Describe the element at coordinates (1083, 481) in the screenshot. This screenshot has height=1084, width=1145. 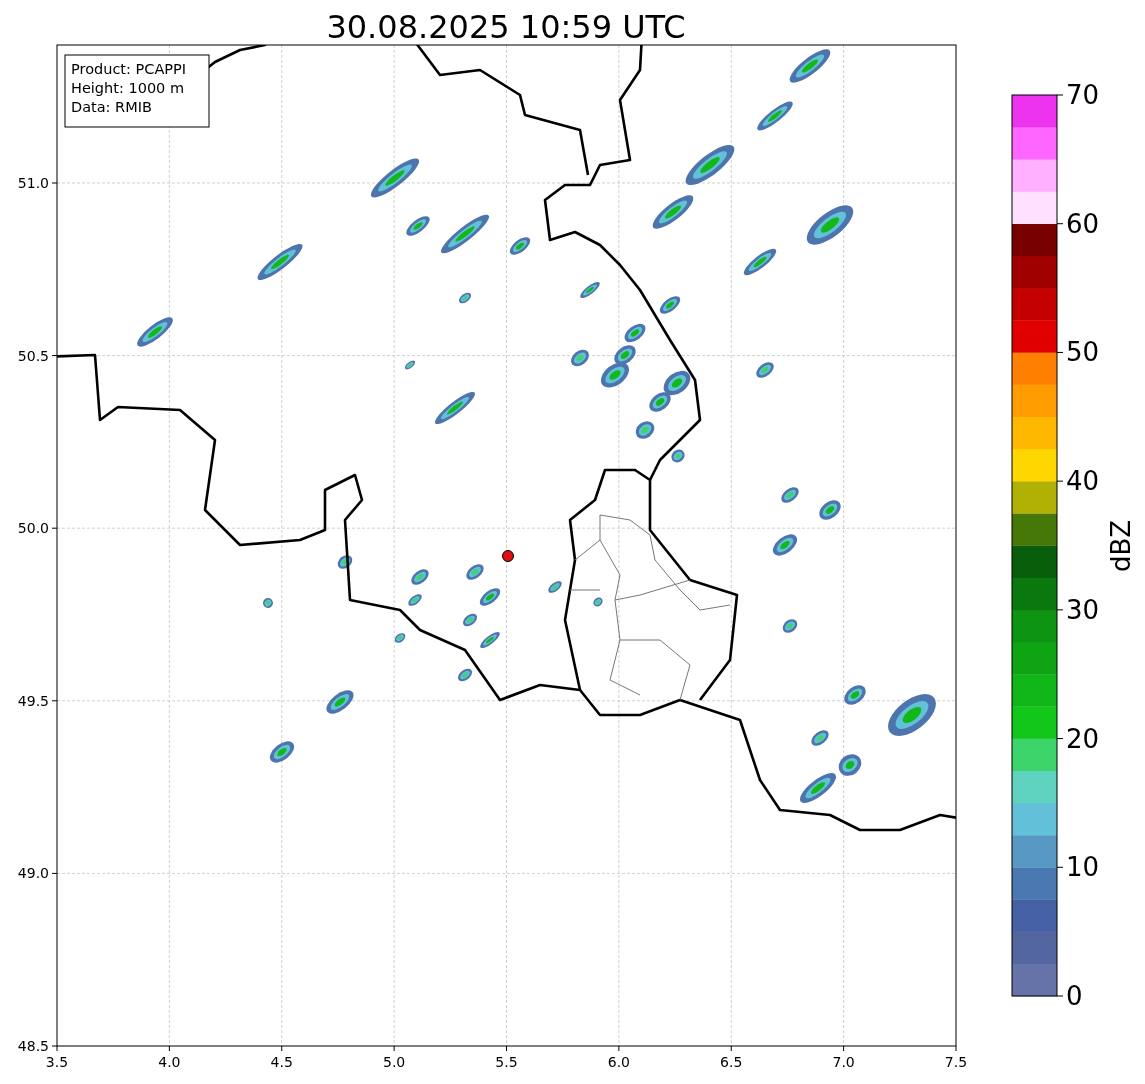
I see `colorbar-tick-label: 40` at that location.